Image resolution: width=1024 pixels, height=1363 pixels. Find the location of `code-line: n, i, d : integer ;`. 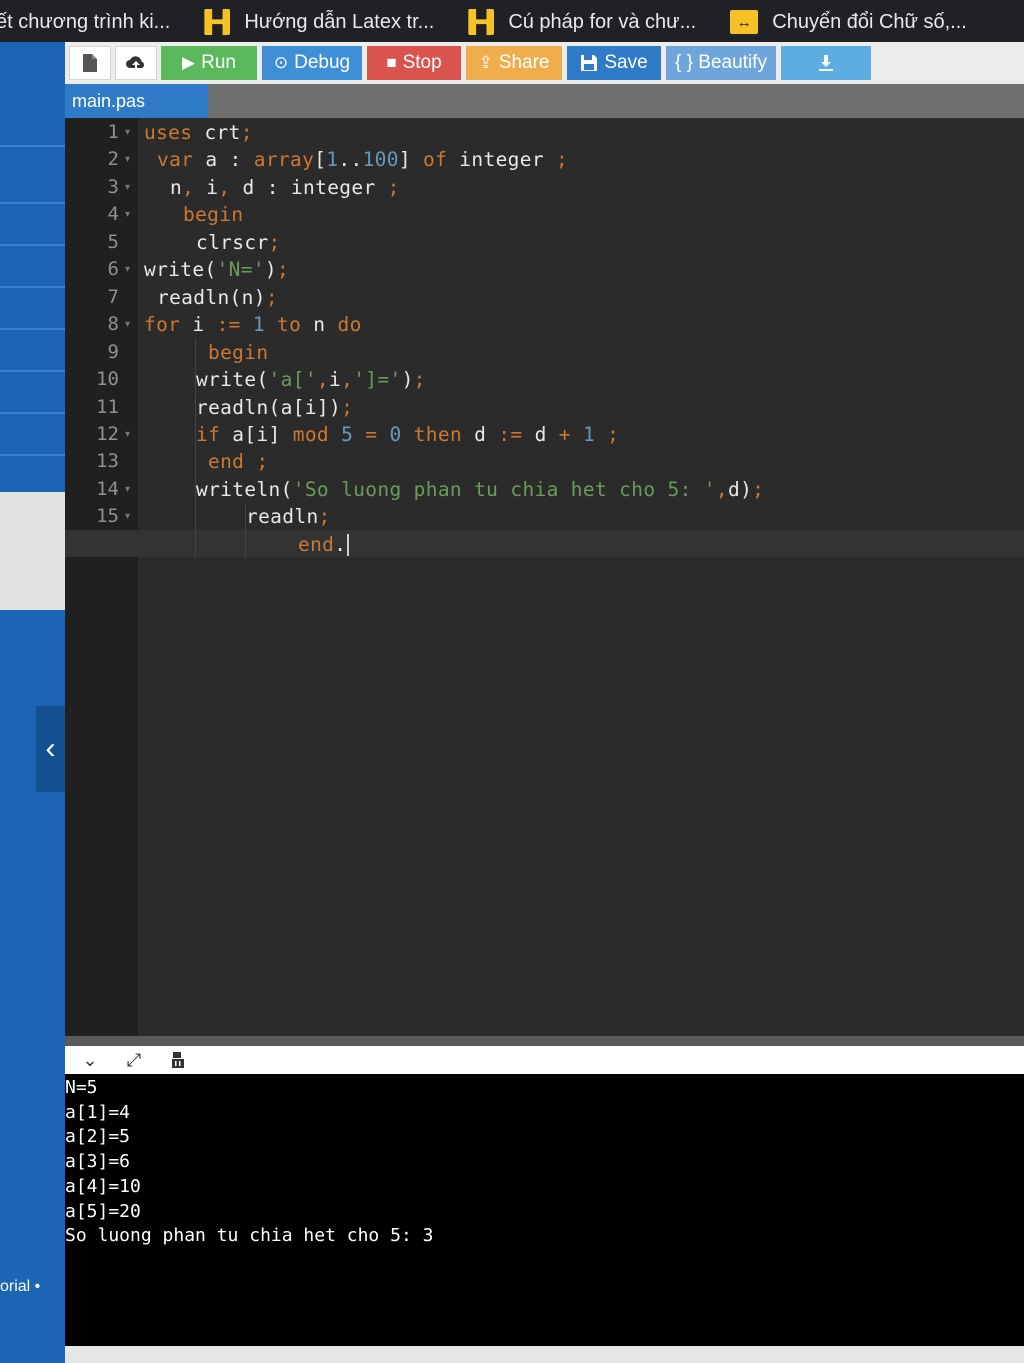

code-line: n, i, d : integer ; is located at coordinates (285, 187).